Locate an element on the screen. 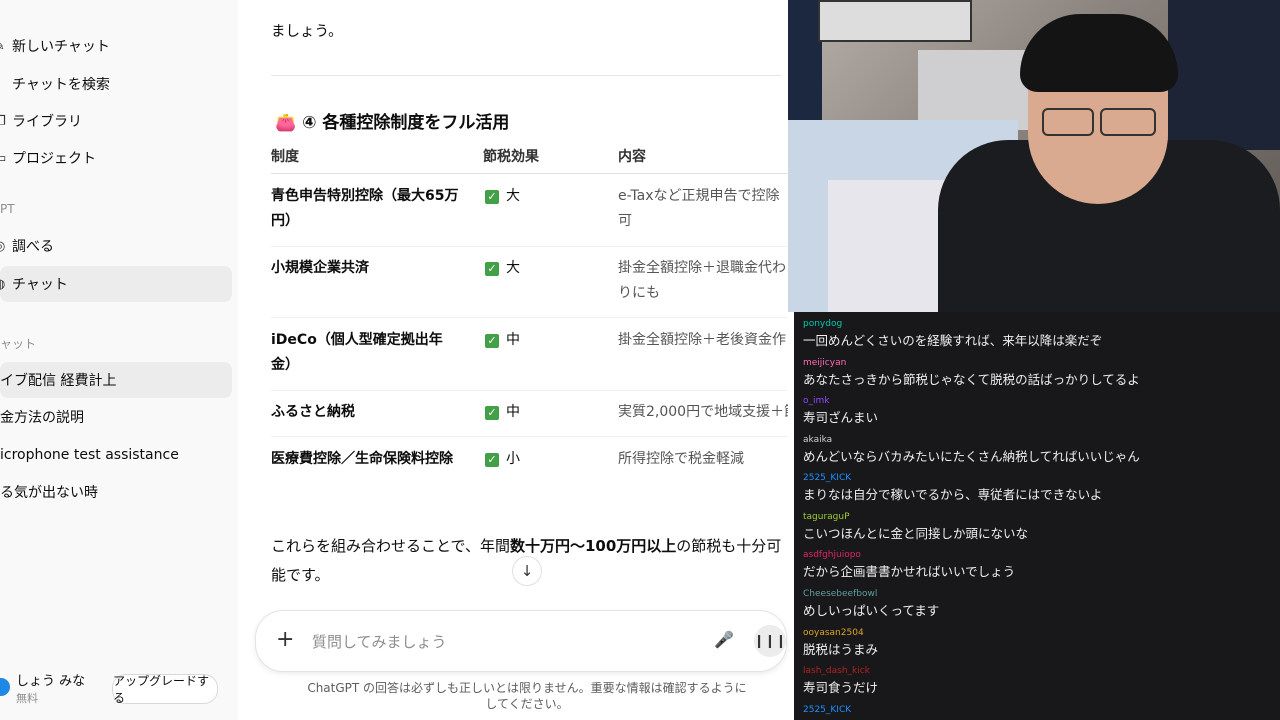 Image resolution: width=1280 pixels, height=720 pixels. chat-message: asdfghjuiopo だから企画書書かせればいいでしょう is located at coordinates (909, 565).